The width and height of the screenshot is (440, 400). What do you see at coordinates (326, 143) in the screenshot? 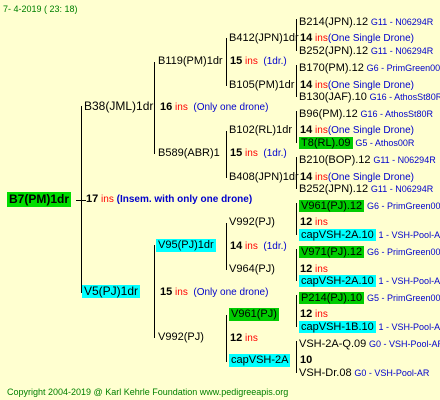
I see `gen4-name-6: T8(RL).09` at bounding box center [326, 143].